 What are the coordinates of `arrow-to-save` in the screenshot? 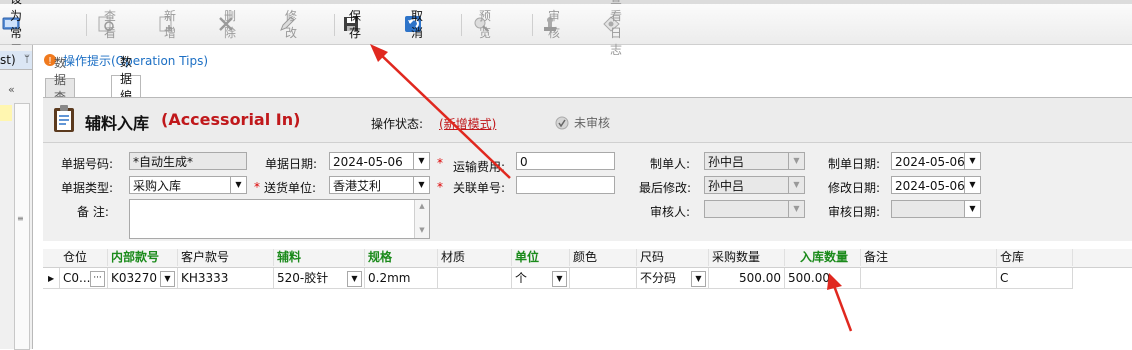 It's located at (440, 111).